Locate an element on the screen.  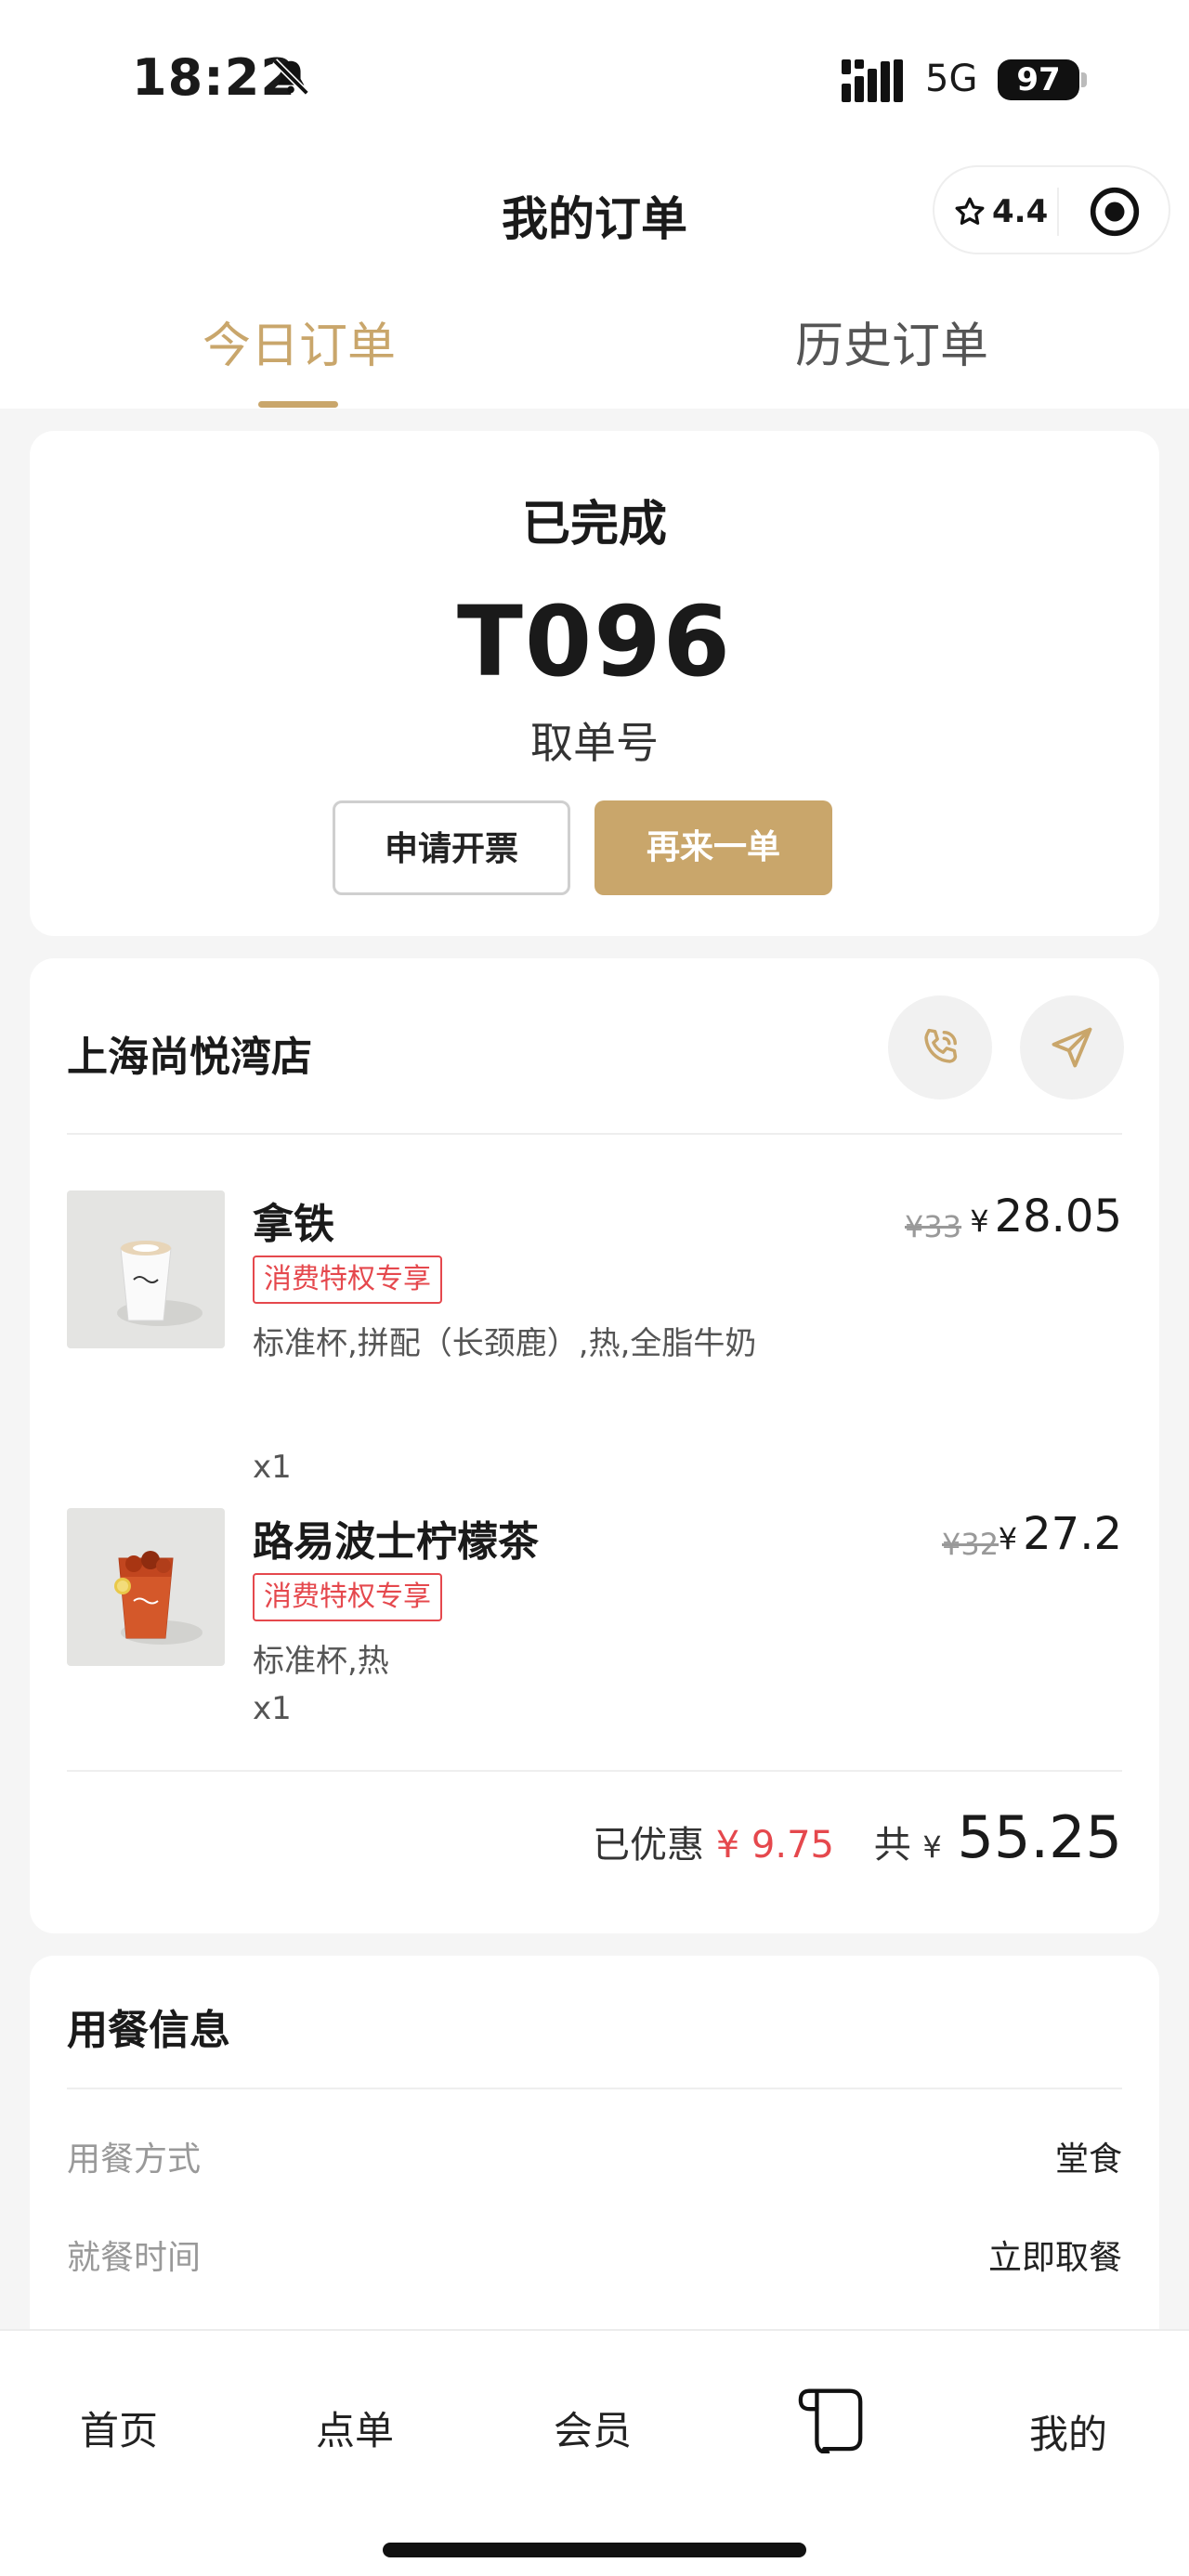
item-name: 拿铁 is located at coordinates (293, 1225).